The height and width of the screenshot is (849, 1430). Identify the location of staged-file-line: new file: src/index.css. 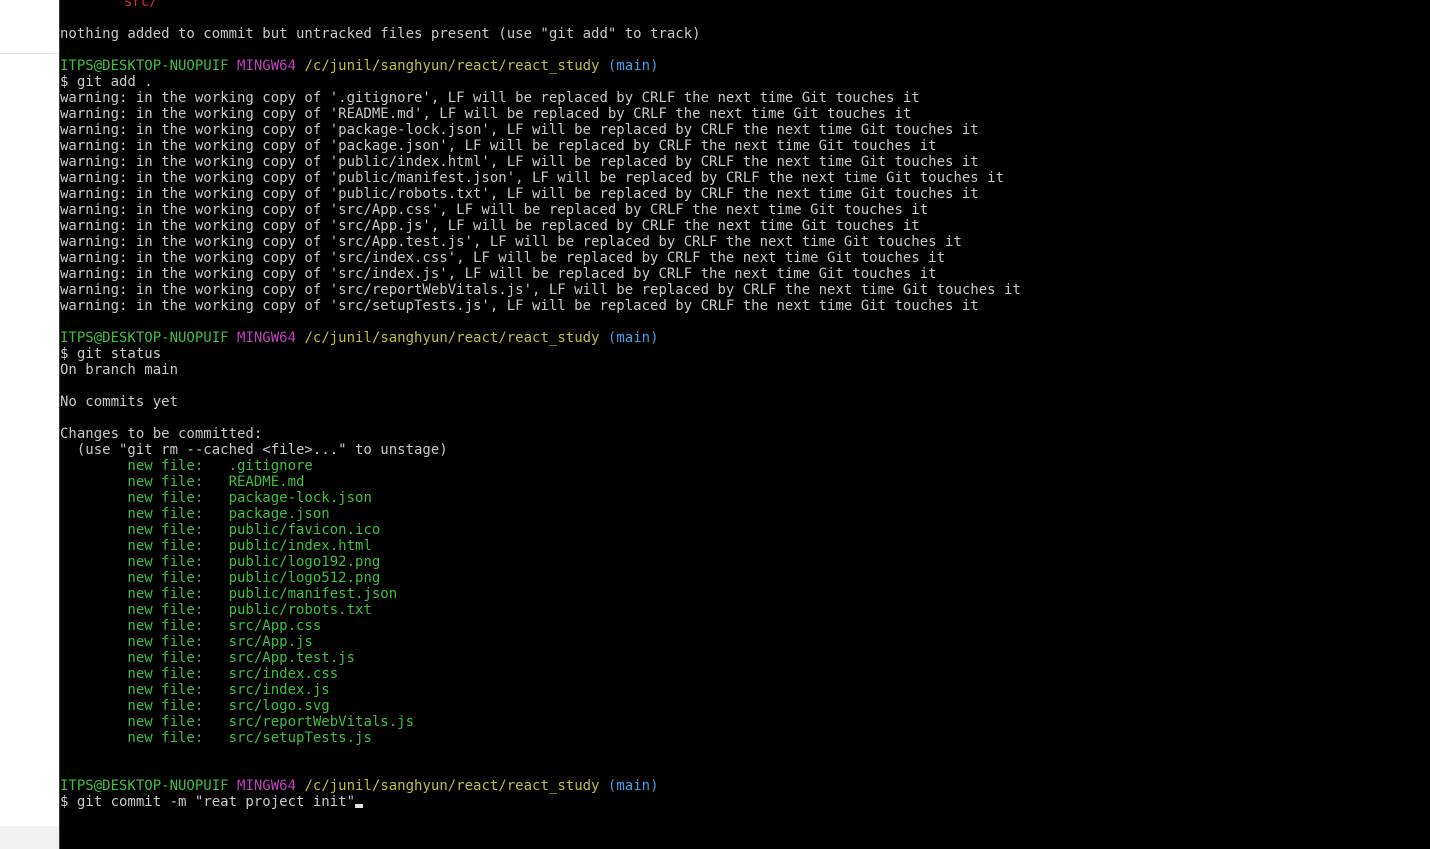
(199, 674).